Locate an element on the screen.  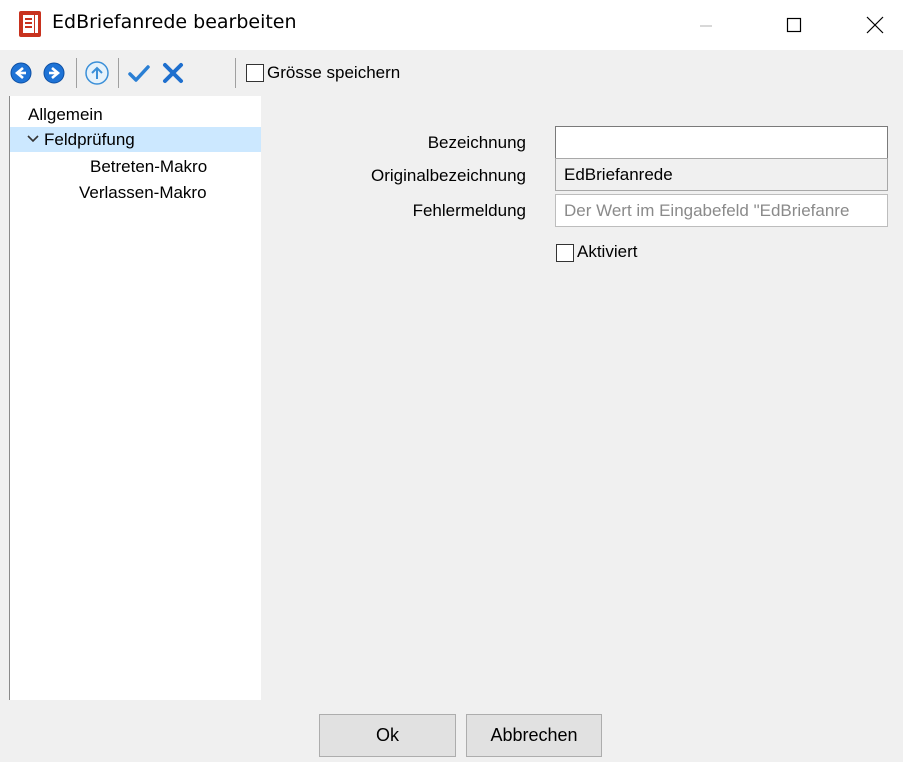
maximize-icon is located at coordinates (794, 25).